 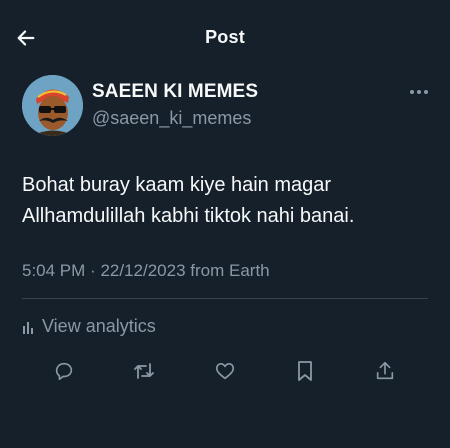 What do you see at coordinates (29, 327) in the screenshot?
I see `bar-chart-icon` at bounding box center [29, 327].